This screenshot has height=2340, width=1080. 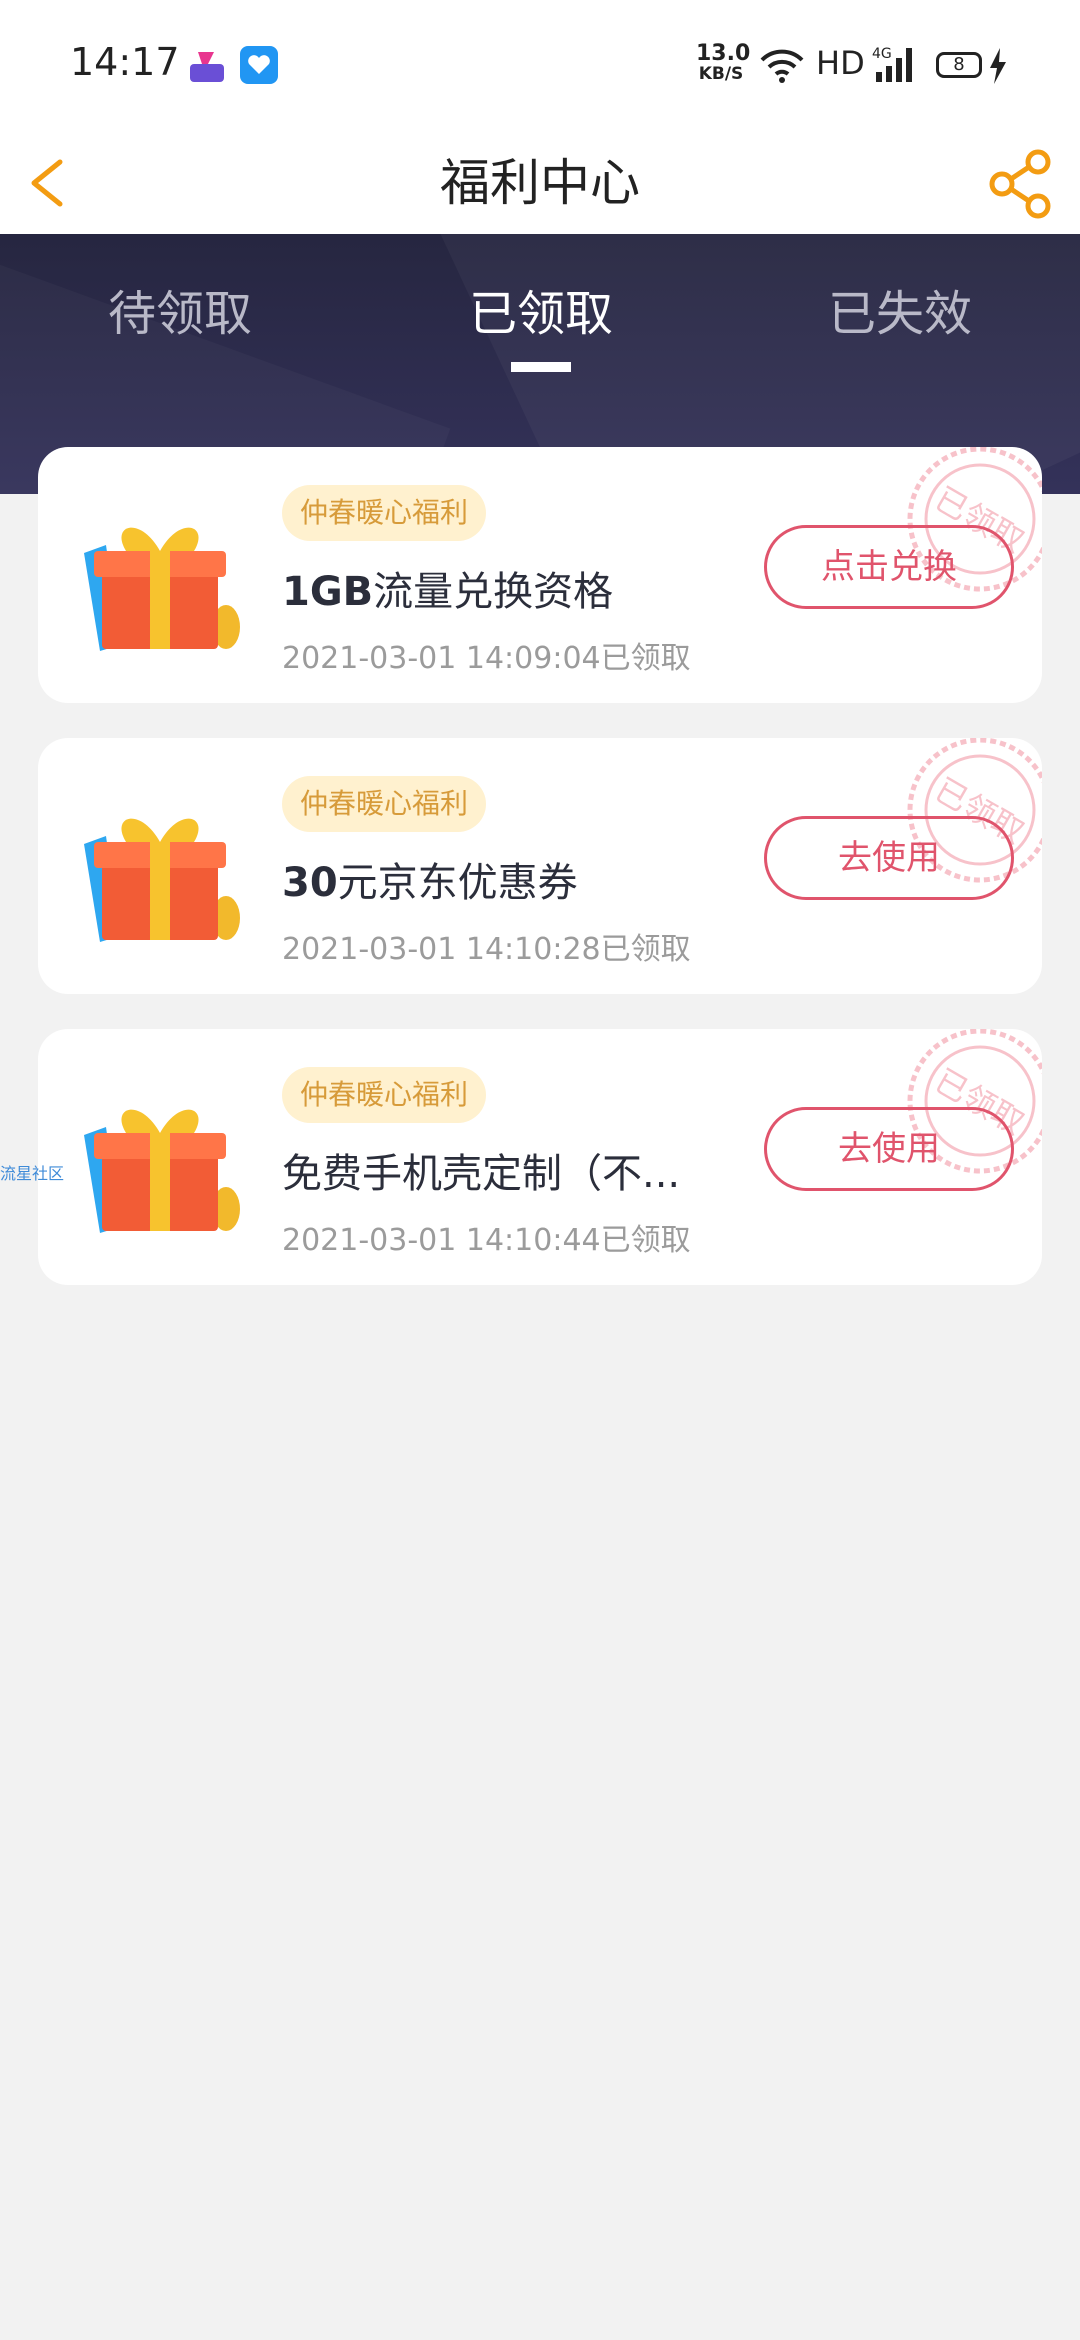 I want to click on svg-text: 4G, so click(x=882, y=54).